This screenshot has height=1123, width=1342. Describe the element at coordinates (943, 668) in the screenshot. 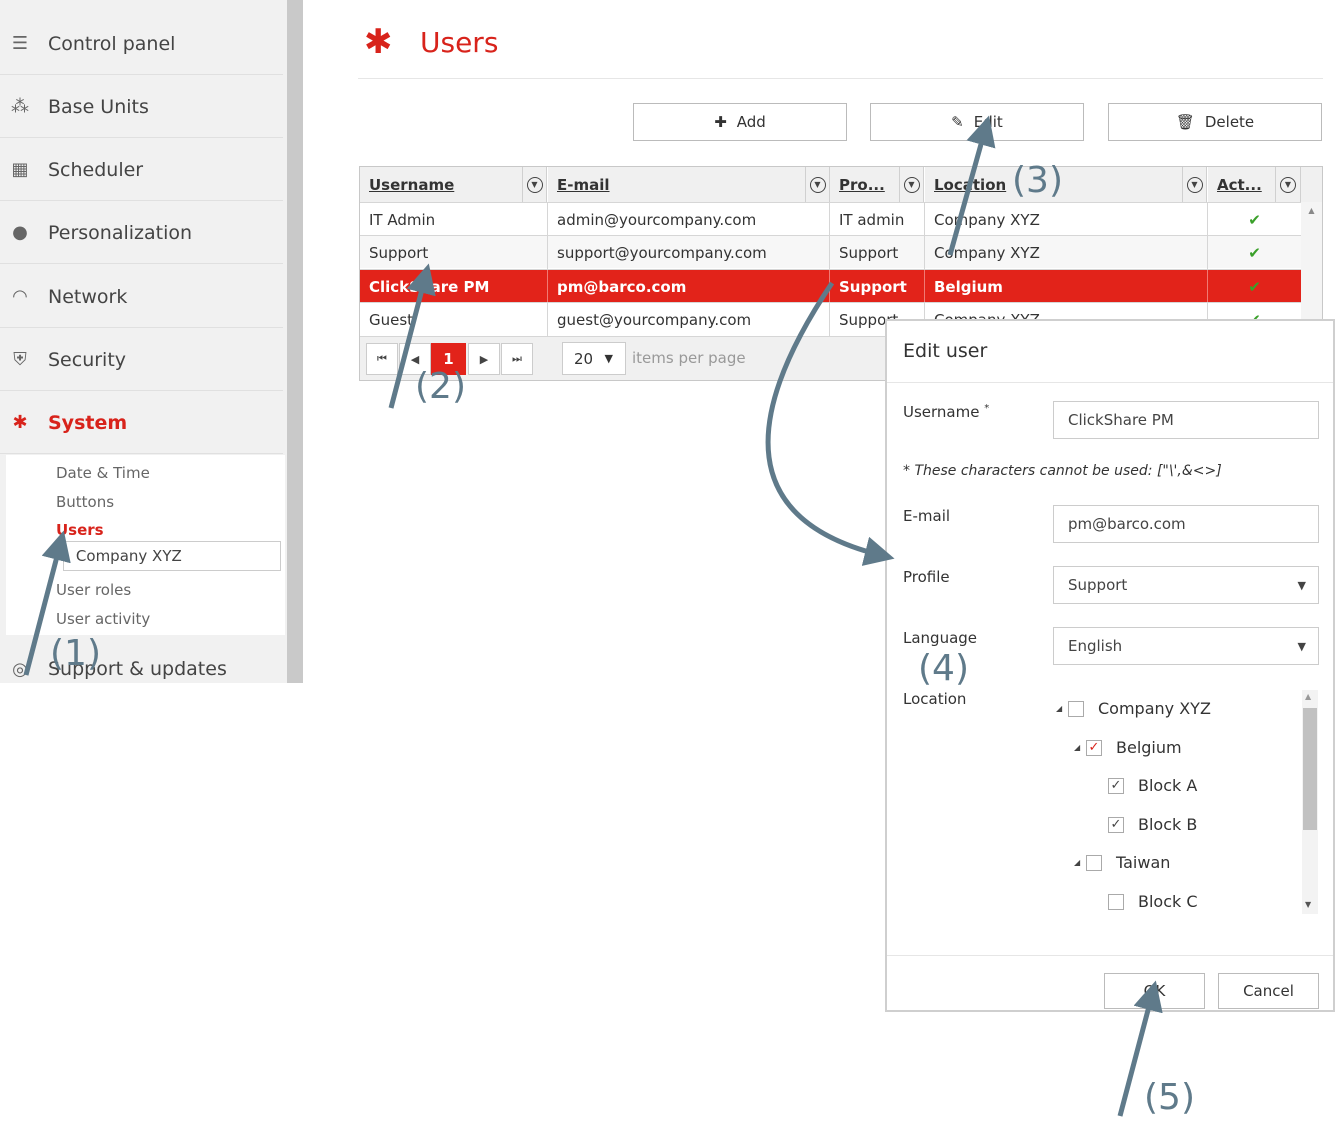

I see `callout-4: (4)` at that location.